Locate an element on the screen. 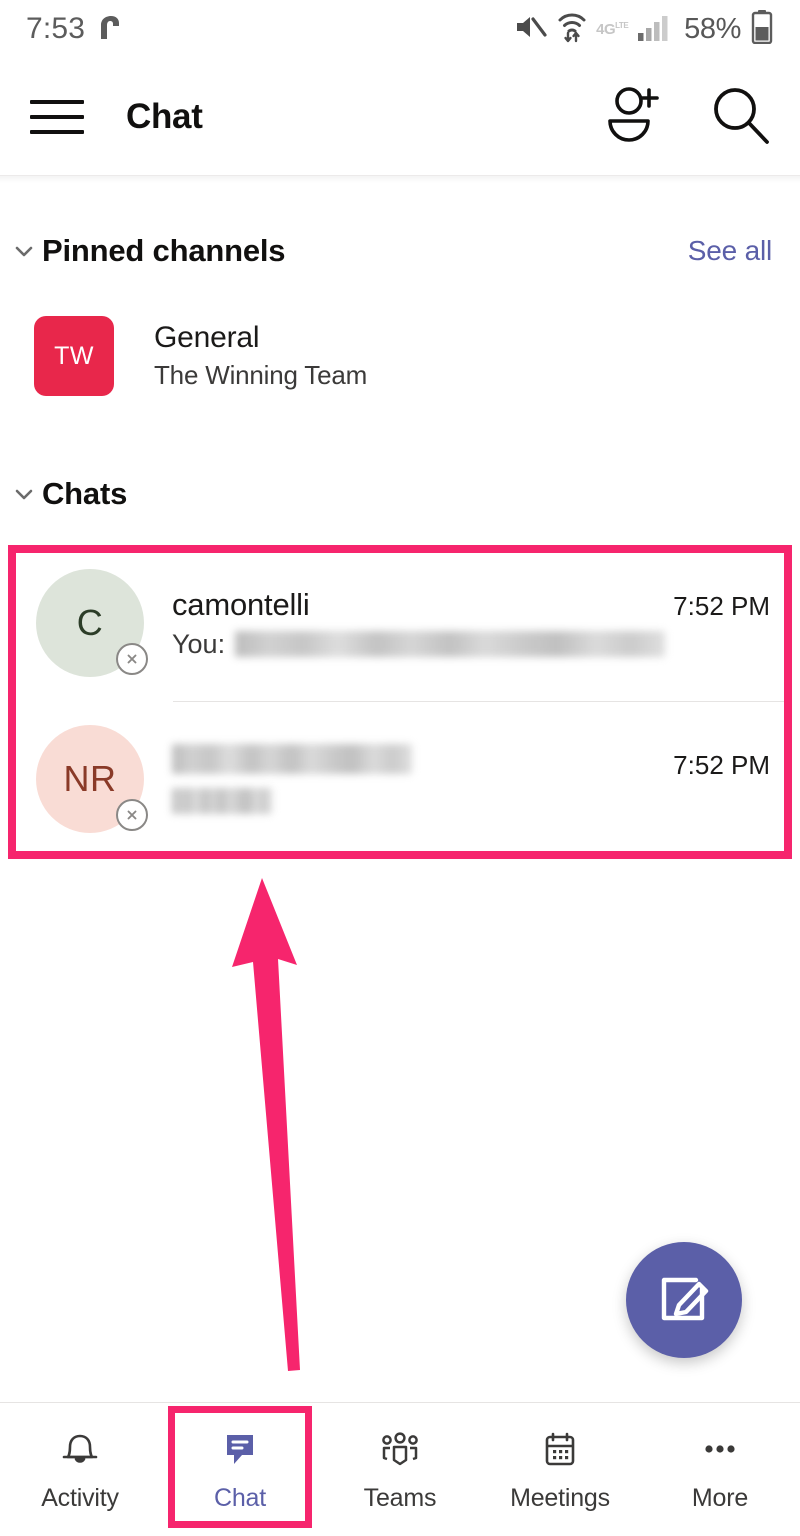 The image size is (800, 1536). bottom-navigation-bar: Activity Chat Teams Meetings More is located at coordinates (400, 1469).